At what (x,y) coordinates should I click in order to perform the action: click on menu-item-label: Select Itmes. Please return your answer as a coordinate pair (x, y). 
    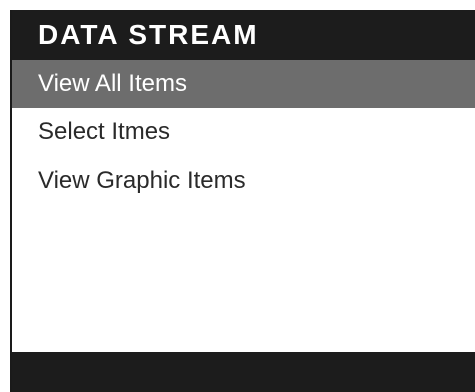
    Looking at the image, I should click on (104, 131).